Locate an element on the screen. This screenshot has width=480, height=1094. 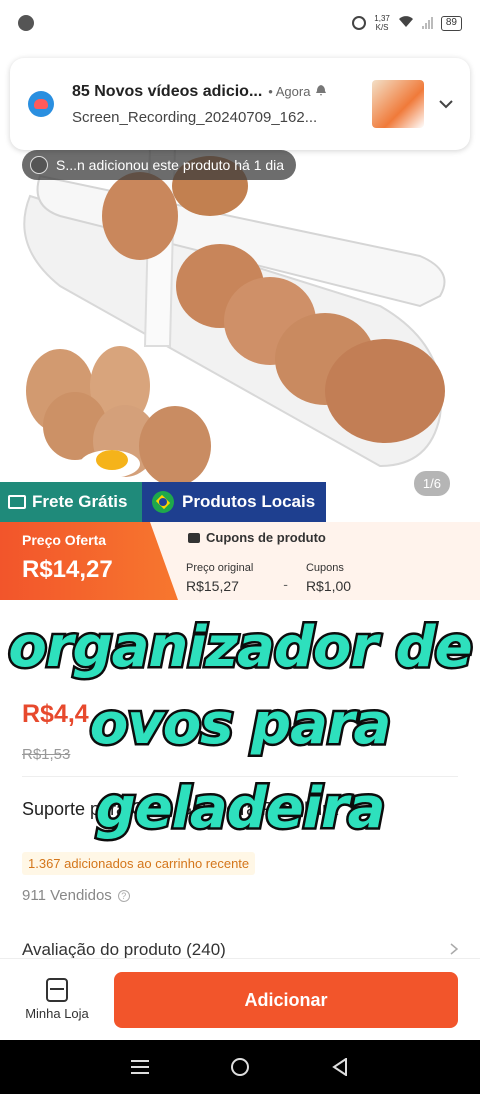
original-price-value: R$15,27 is located at coordinates (212, 586).